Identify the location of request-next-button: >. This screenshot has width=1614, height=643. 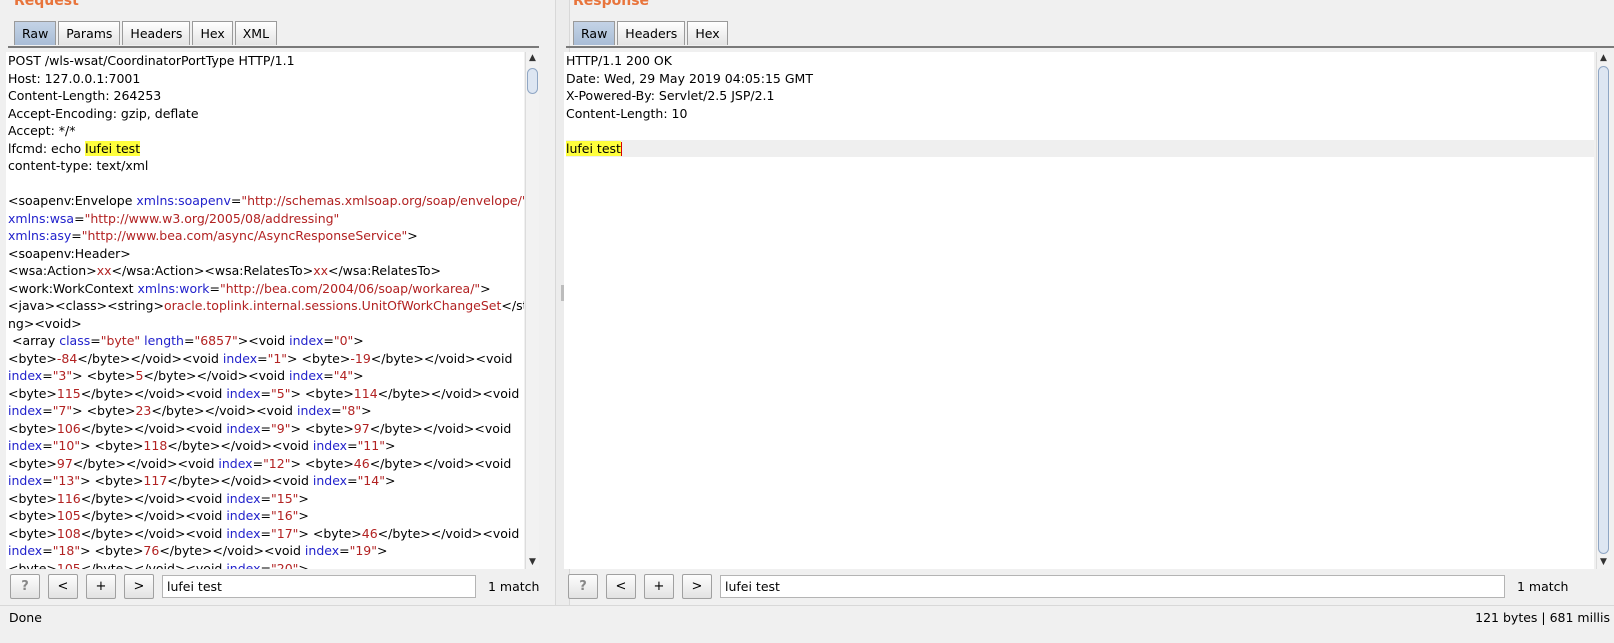
(139, 586).